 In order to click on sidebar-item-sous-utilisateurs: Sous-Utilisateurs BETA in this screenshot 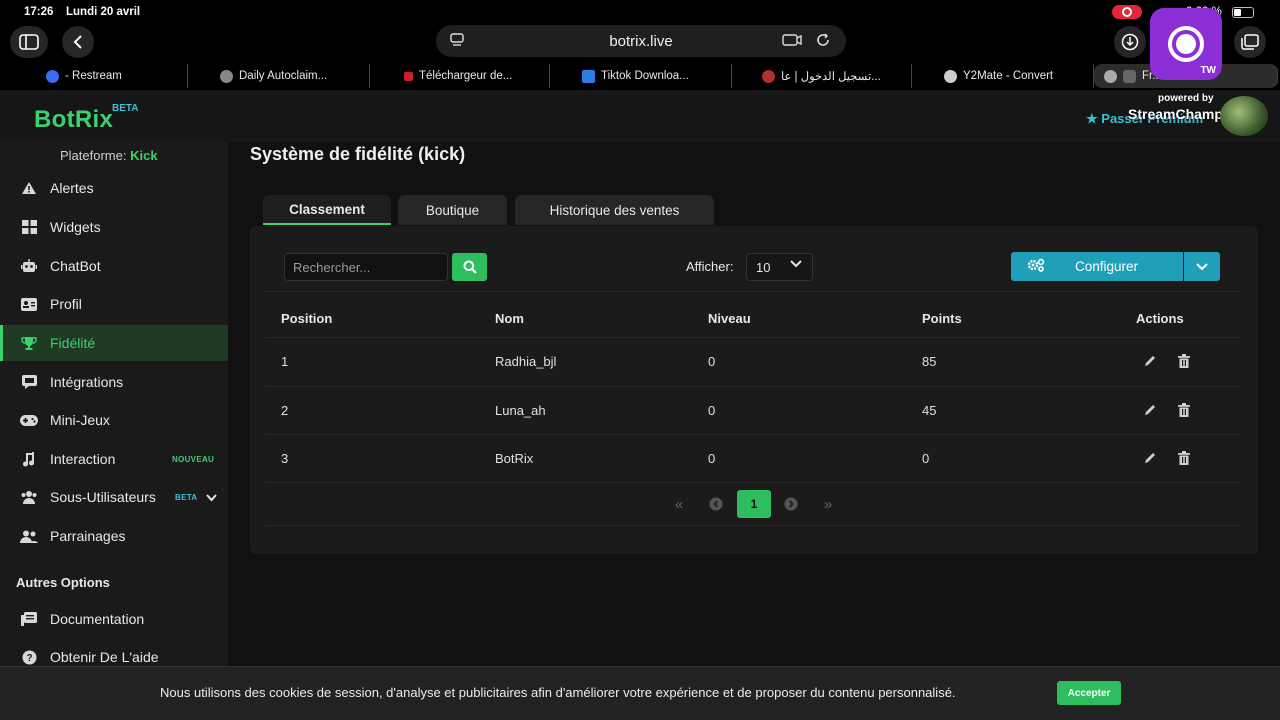, I will do `click(114, 497)`.